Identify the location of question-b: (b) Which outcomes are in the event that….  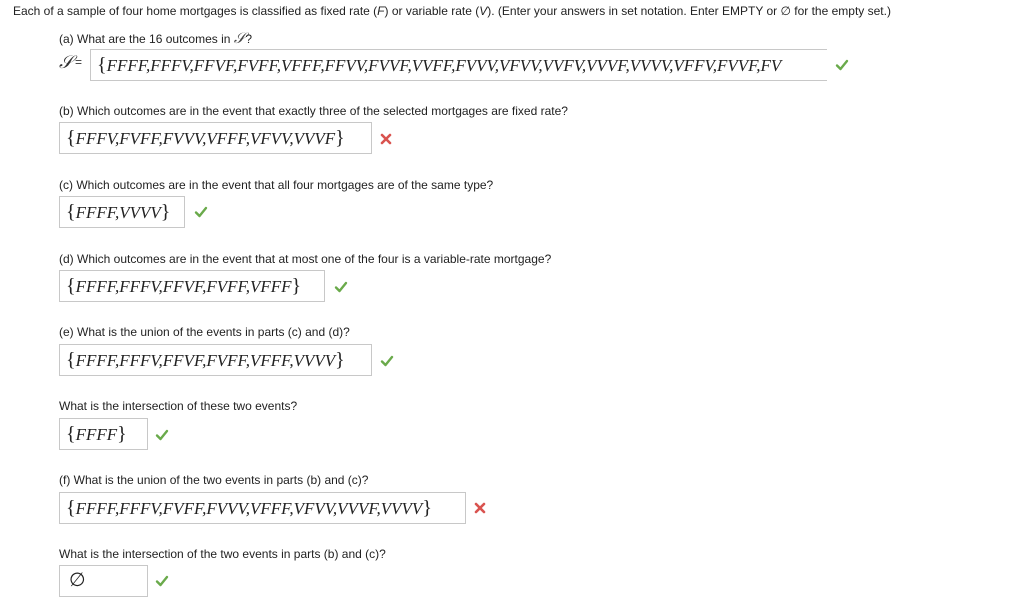
(313, 111).